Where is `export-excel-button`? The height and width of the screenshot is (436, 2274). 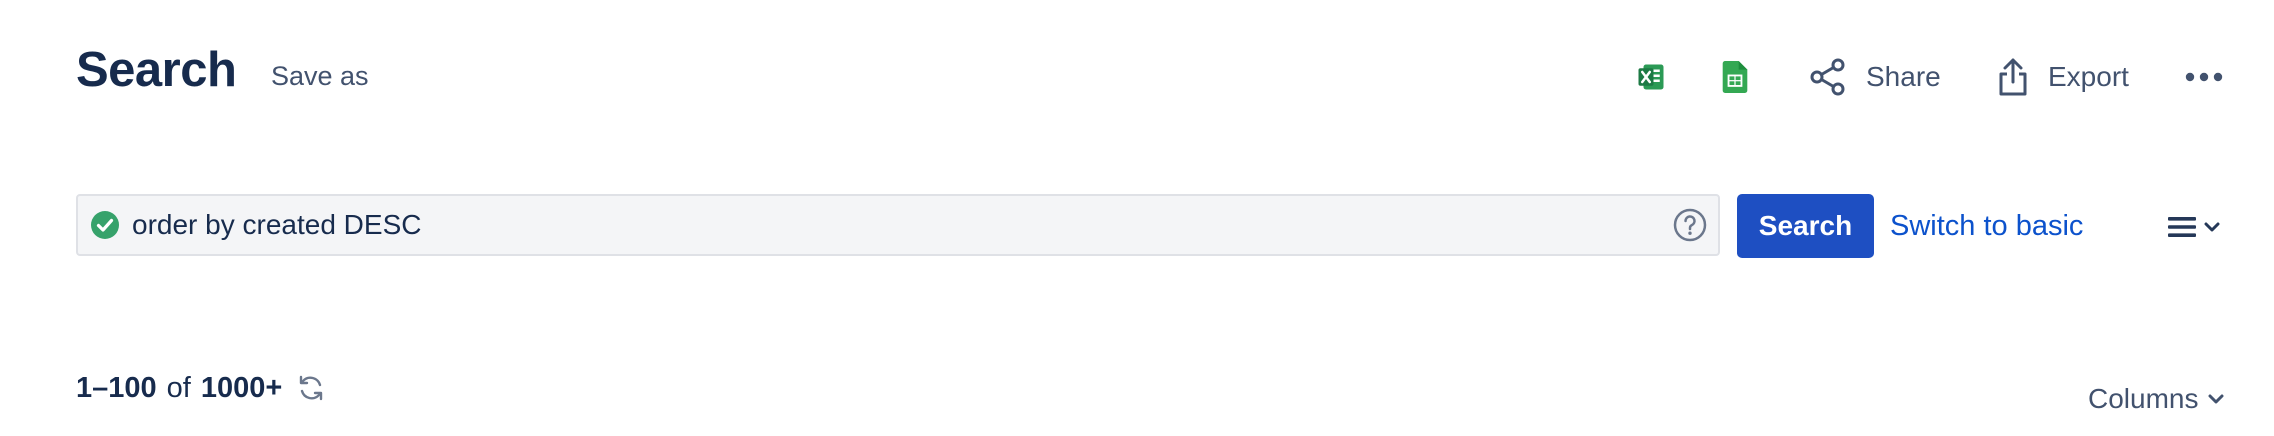
export-excel-button is located at coordinates (1651, 77).